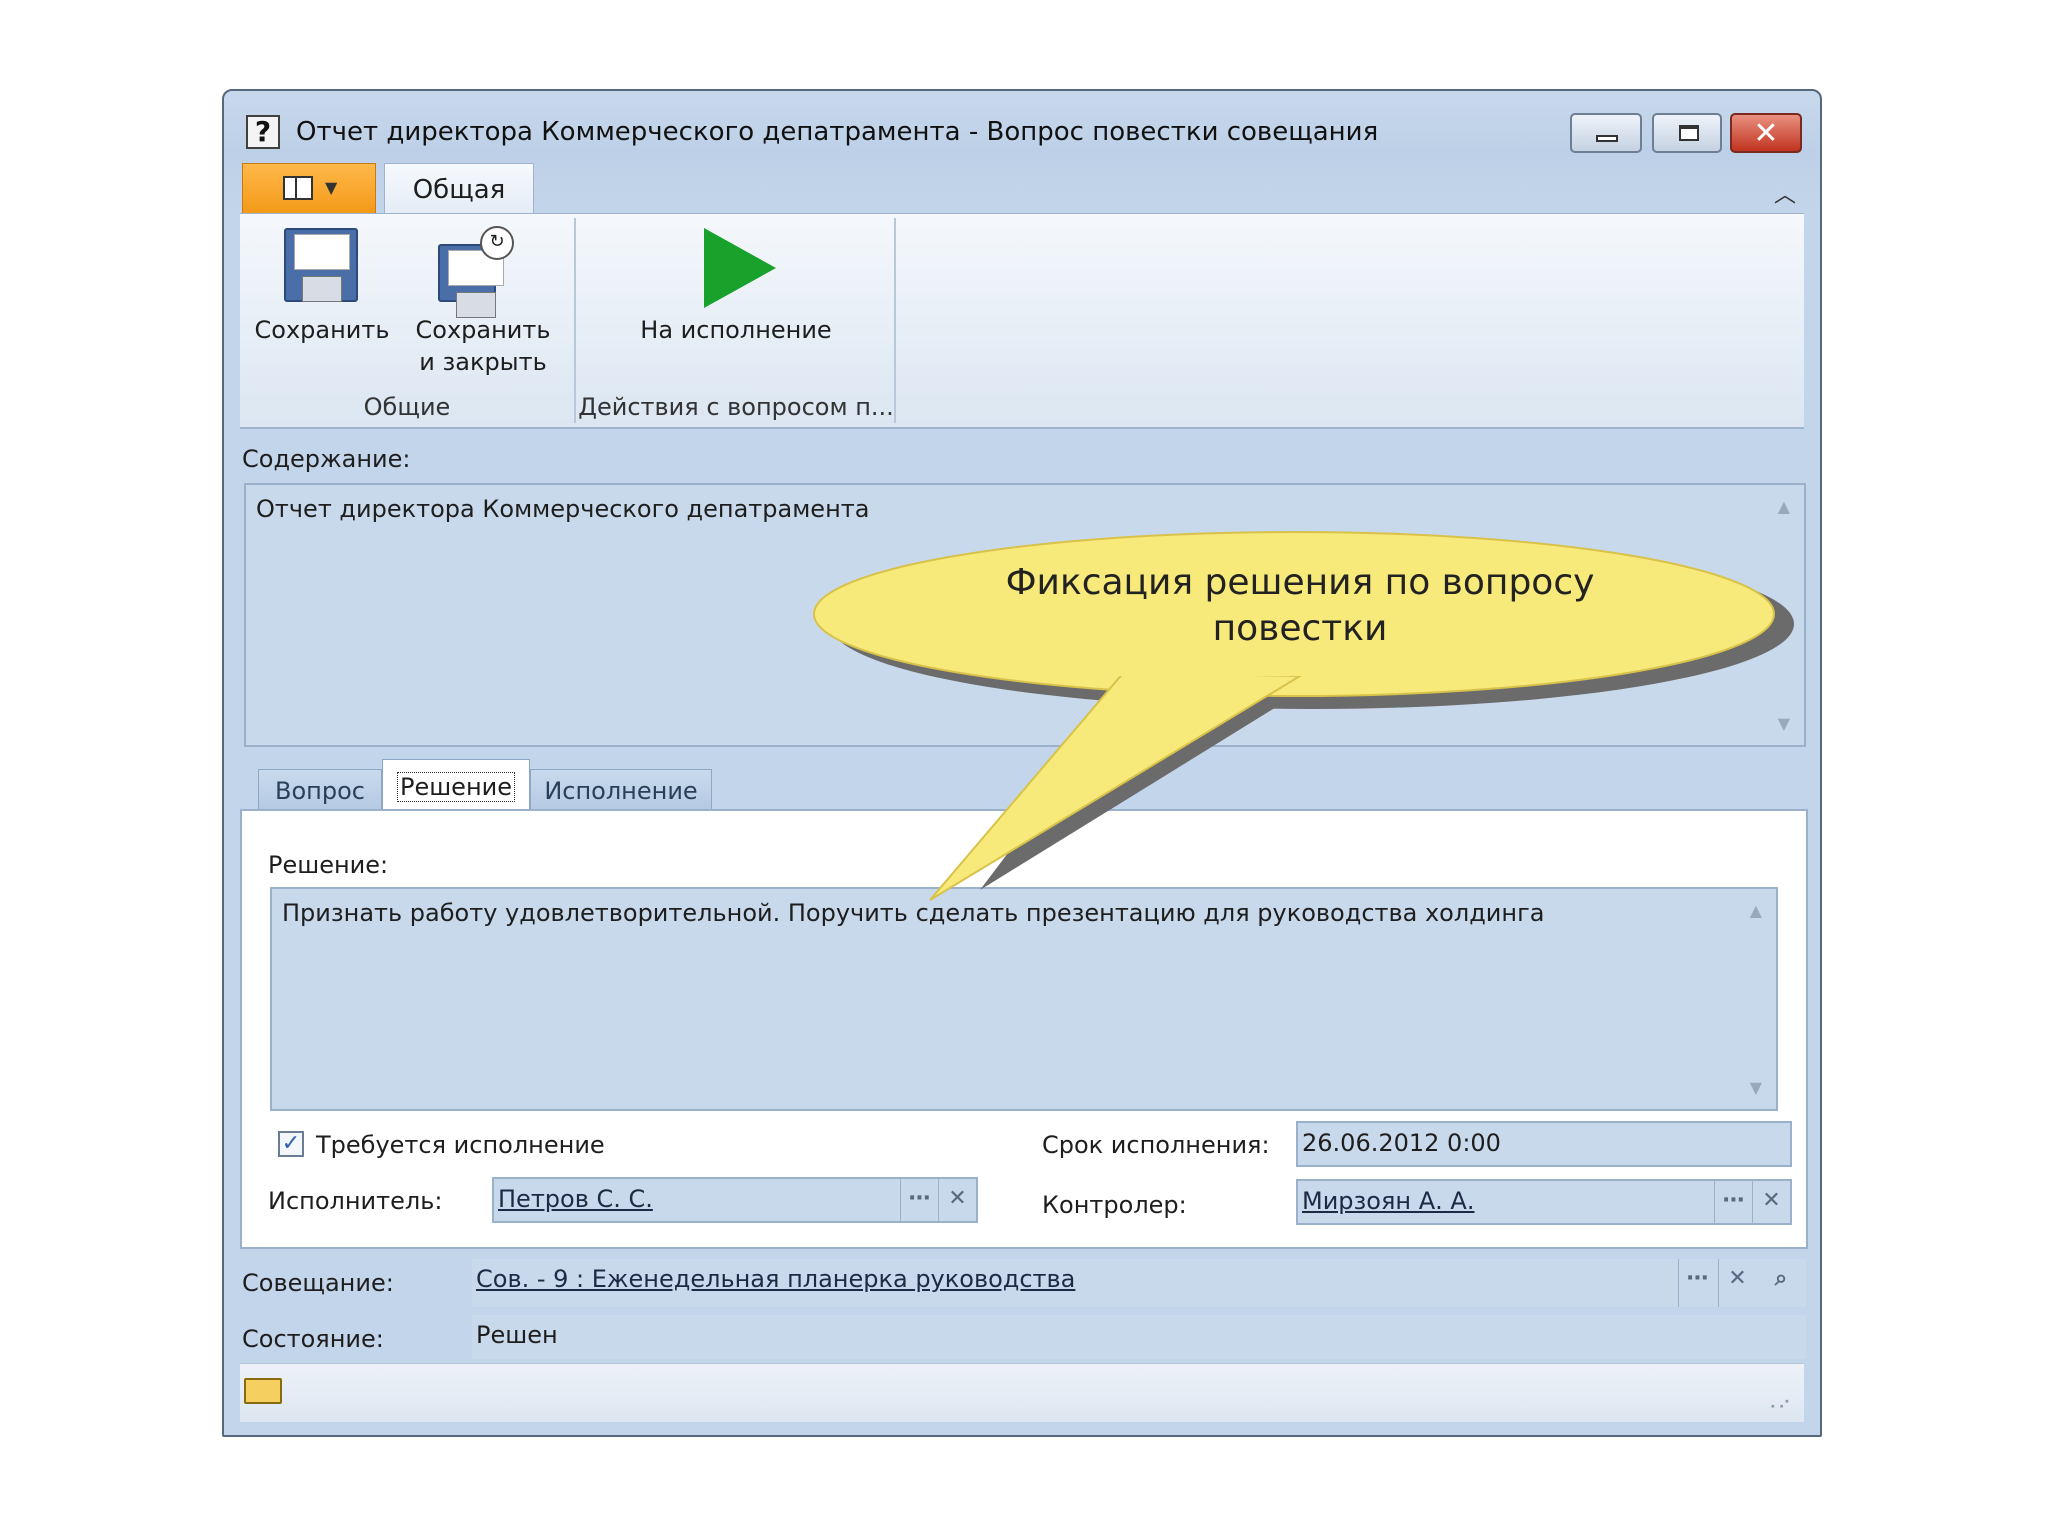 The height and width of the screenshot is (1536, 2048). Describe the element at coordinates (1300, 628) in the screenshot. I see `callout-line-2: повестки` at that location.